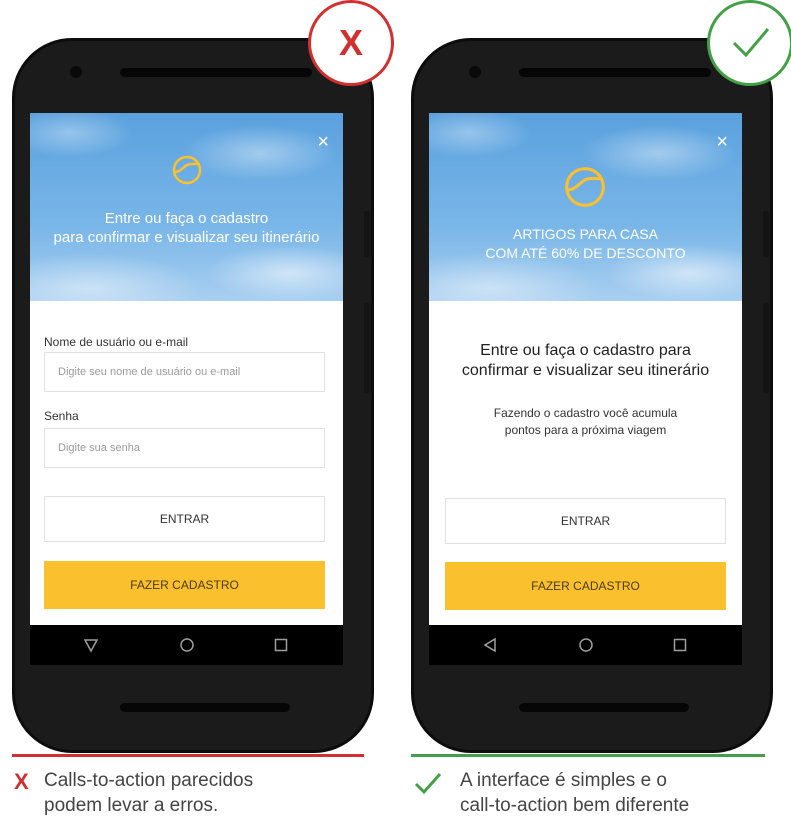 Image resolution: width=791 pixels, height=821 pixels. I want to click on main-title-line1: Entre ou faça o cadastro para, so click(585, 350).